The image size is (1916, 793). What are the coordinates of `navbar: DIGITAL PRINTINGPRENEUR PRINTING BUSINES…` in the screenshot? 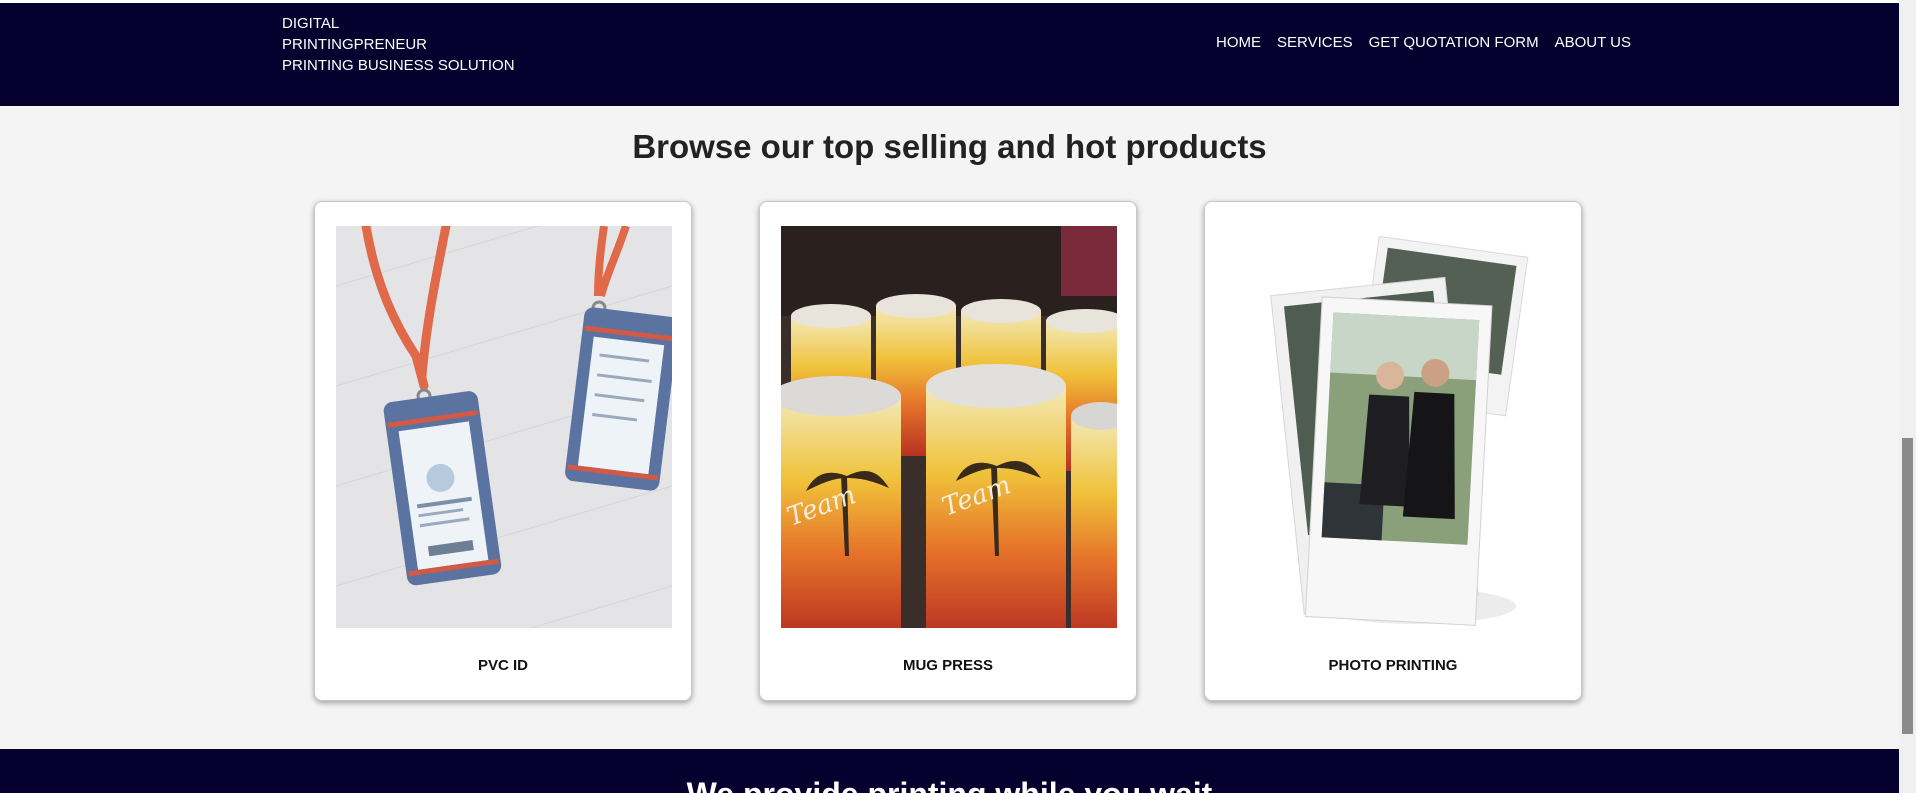 It's located at (949, 54).